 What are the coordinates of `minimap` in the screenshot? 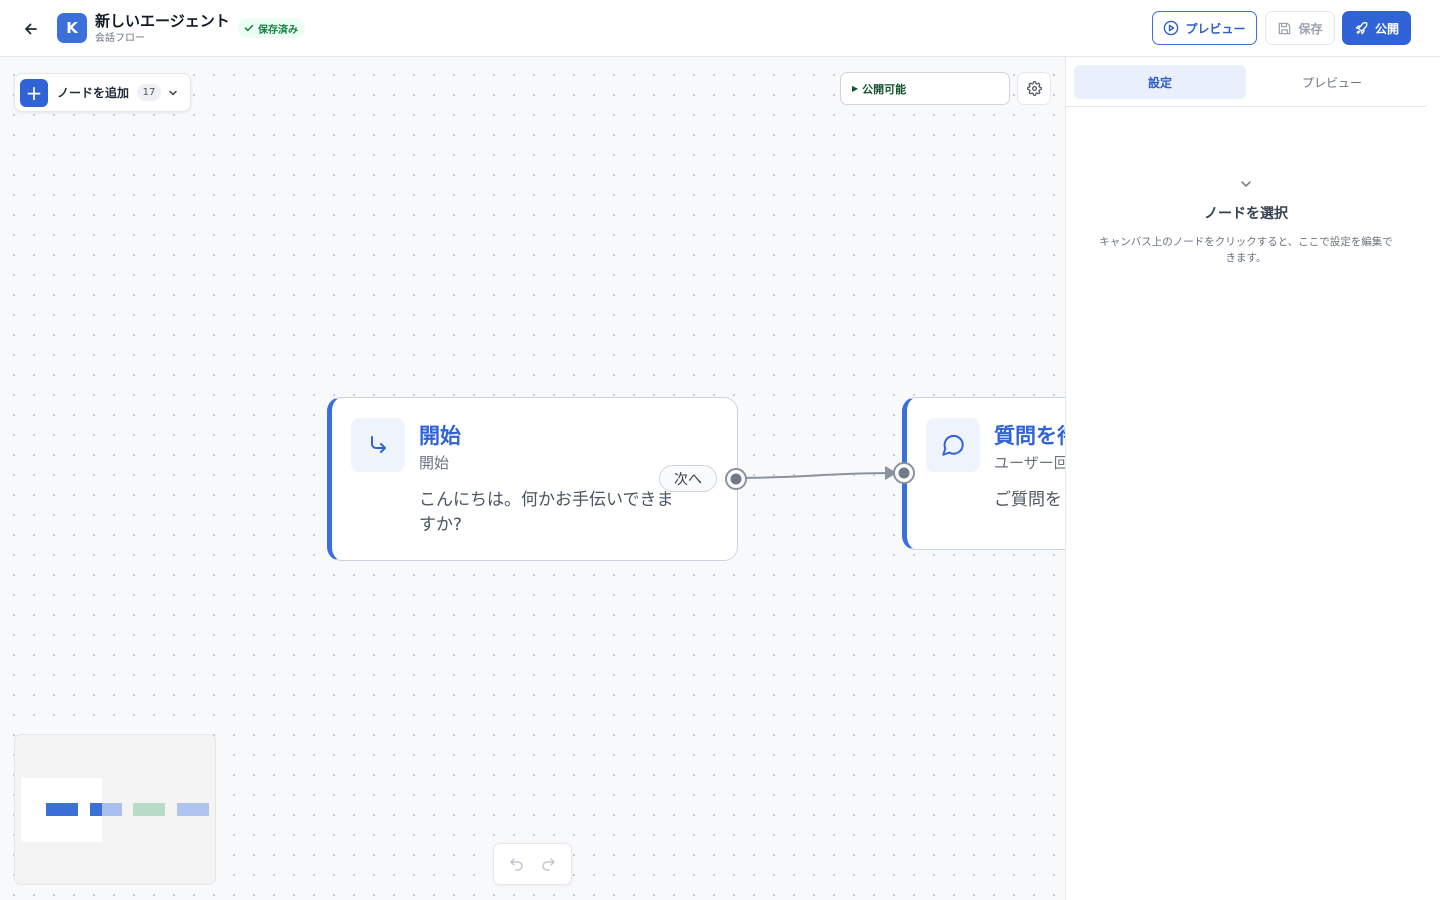 It's located at (115, 809).